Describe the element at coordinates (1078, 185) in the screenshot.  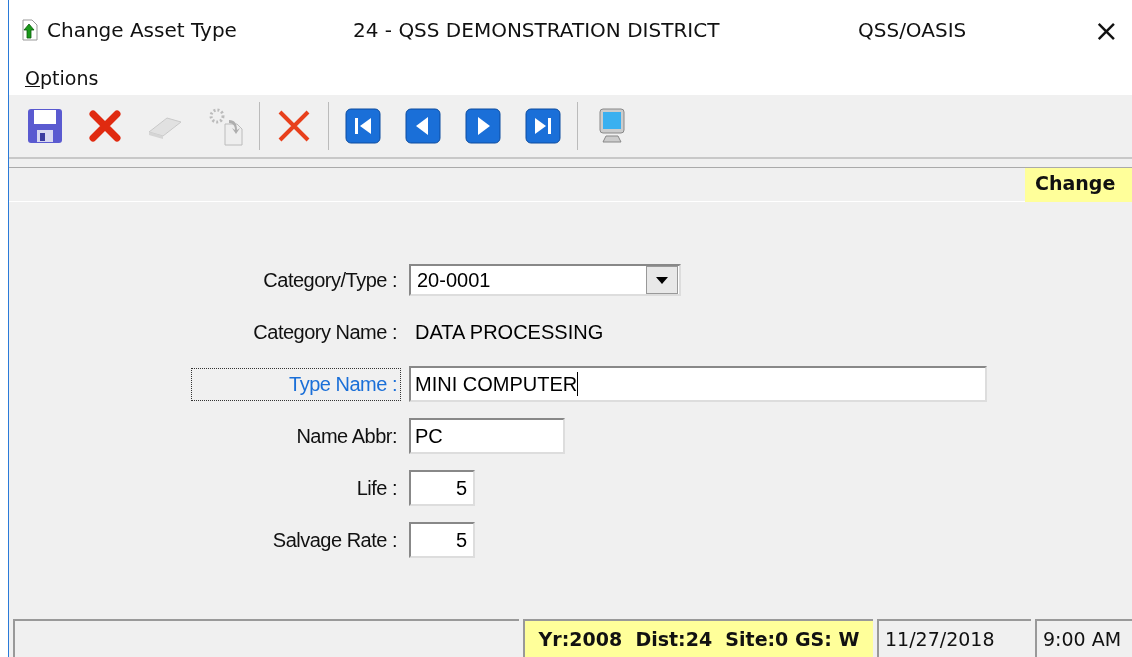
I see `mode-badge: Change` at that location.